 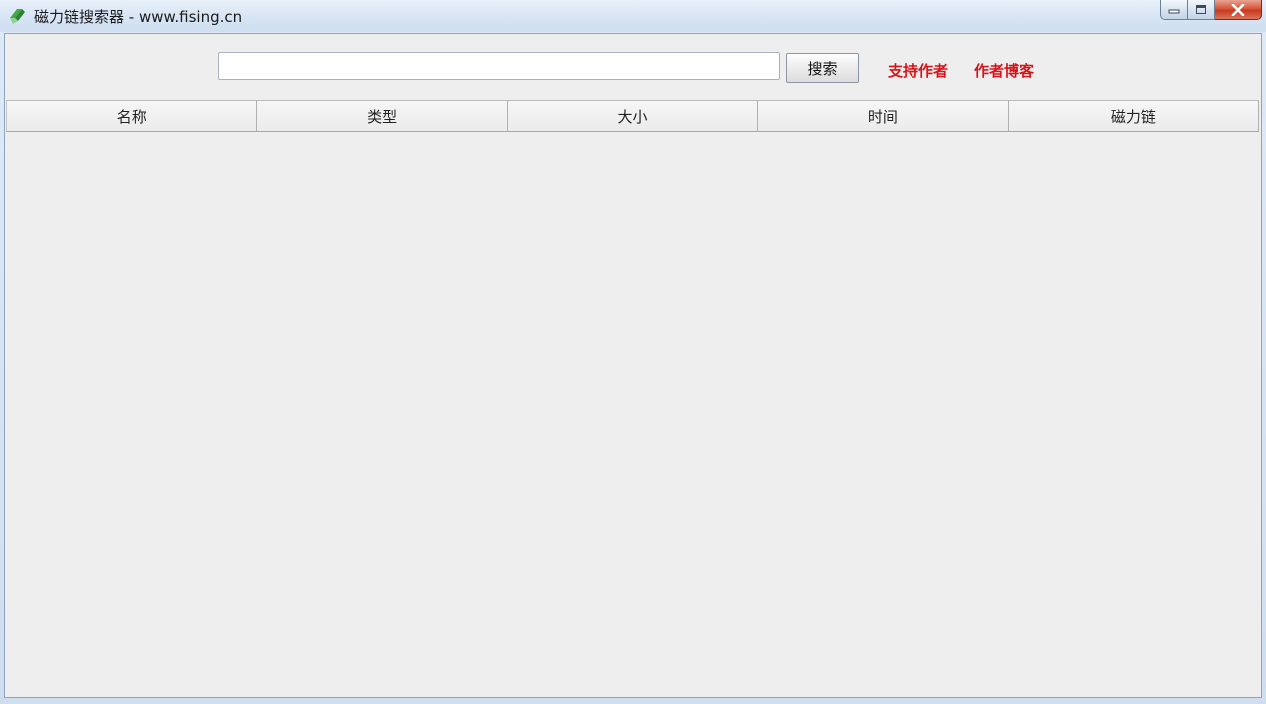 I want to click on magnet-app-icon, so click(x=17, y=16).